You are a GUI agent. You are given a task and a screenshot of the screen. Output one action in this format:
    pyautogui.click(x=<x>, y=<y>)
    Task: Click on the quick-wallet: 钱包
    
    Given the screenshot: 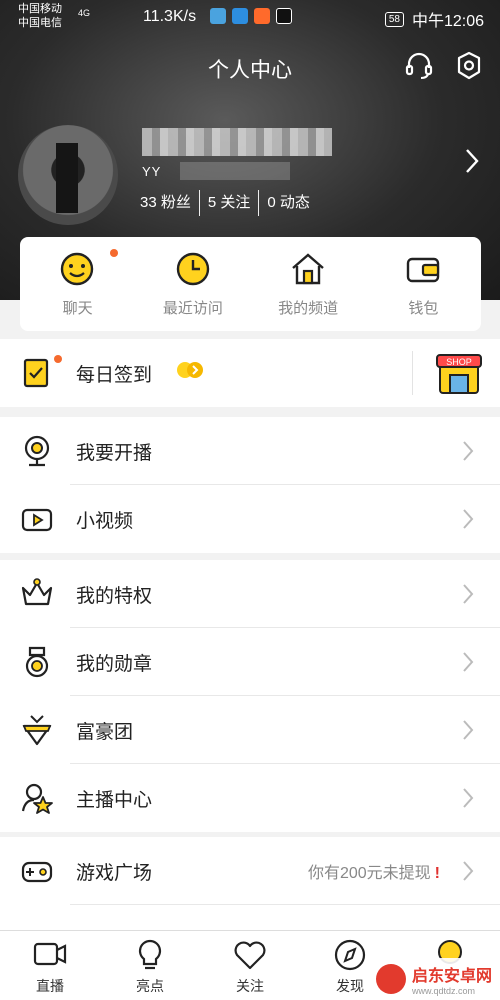 What is the action you would take?
    pyautogui.click(x=423, y=284)
    